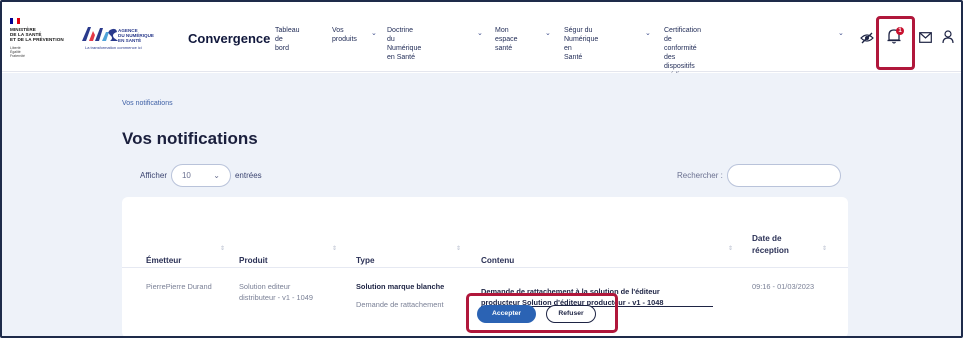  I want to click on page-size-value: 10, so click(186, 175).